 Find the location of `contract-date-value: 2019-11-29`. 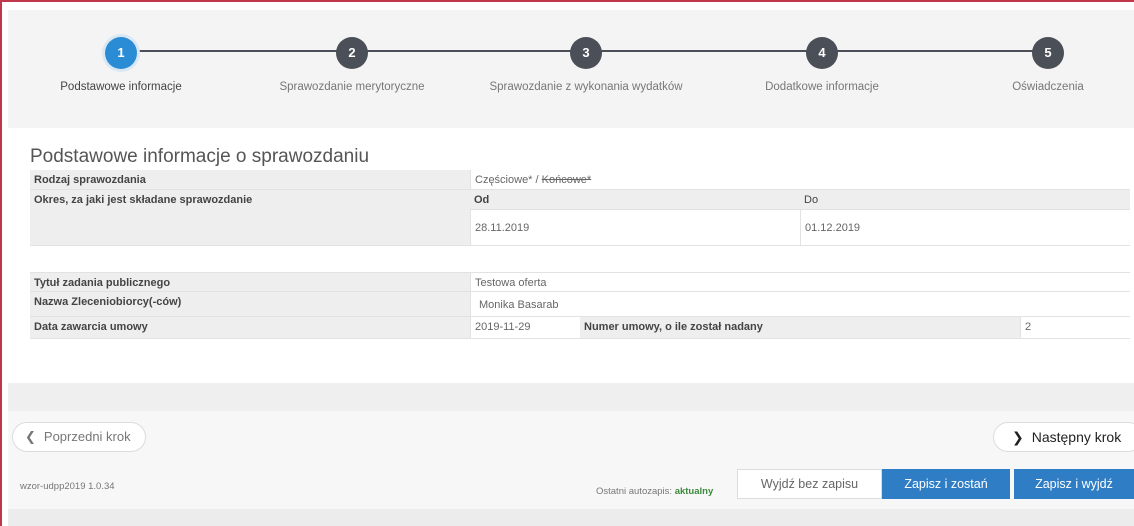

contract-date-value: 2019-11-29 is located at coordinates (525, 327).